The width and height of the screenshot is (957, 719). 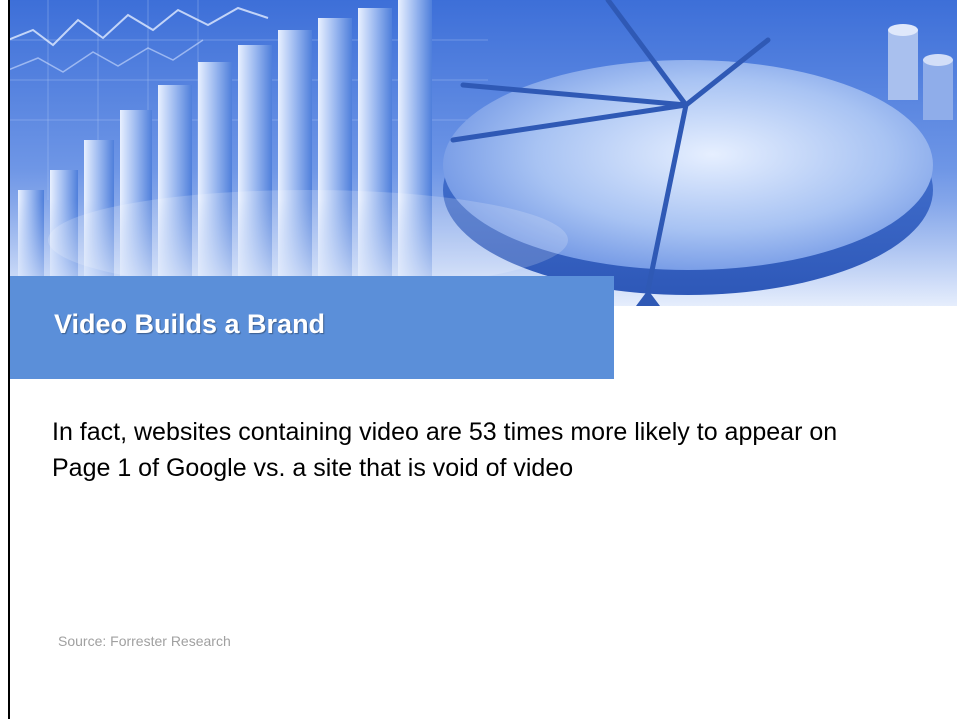 I want to click on title-bar: Video Builds a Brand, so click(x=311, y=327).